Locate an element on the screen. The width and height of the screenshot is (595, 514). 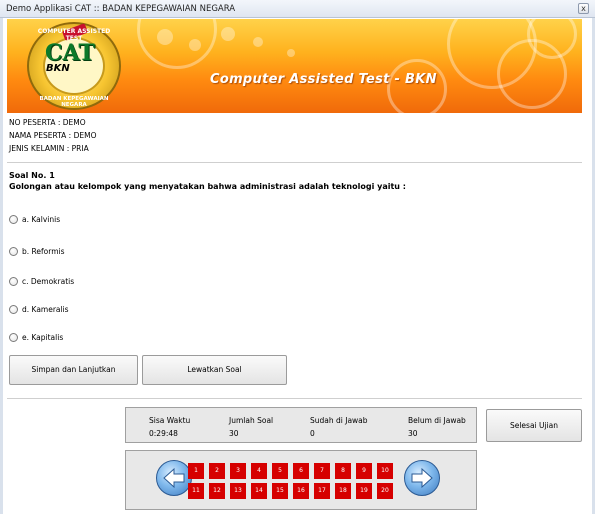
question-nav-6: 6 is located at coordinates (301, 471).